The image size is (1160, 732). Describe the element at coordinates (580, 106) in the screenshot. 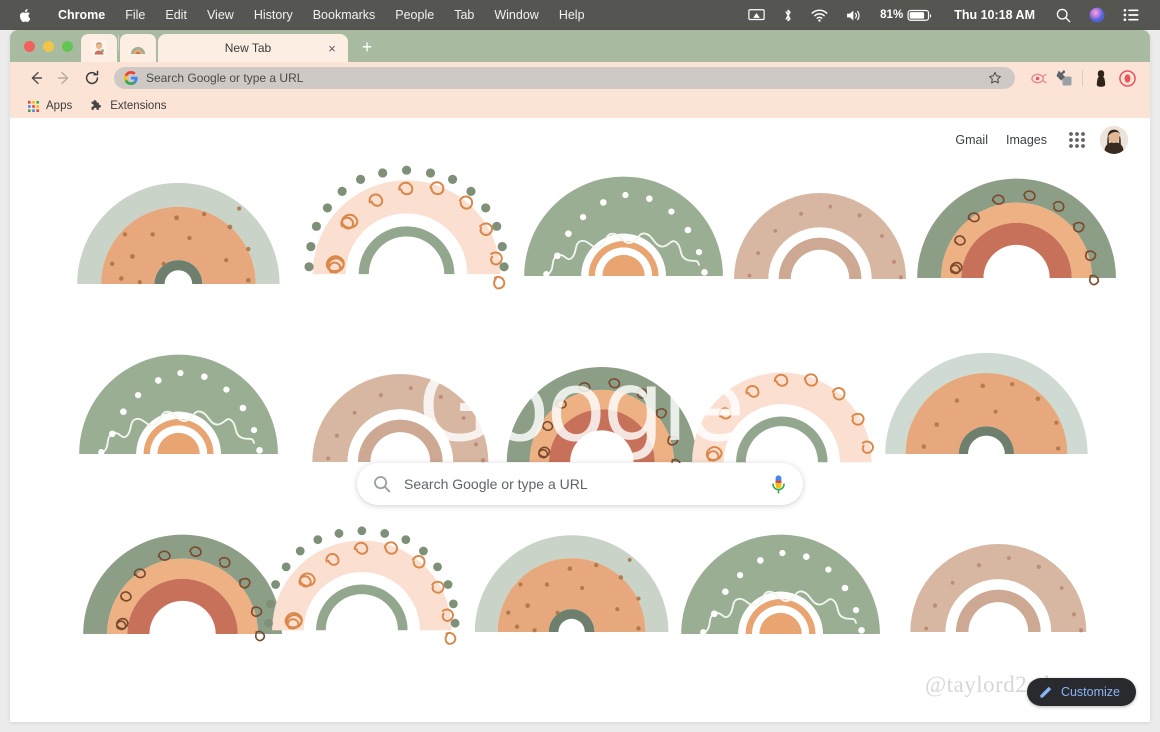

I see `bookmarks-bar: Apps Extensions` at that location.